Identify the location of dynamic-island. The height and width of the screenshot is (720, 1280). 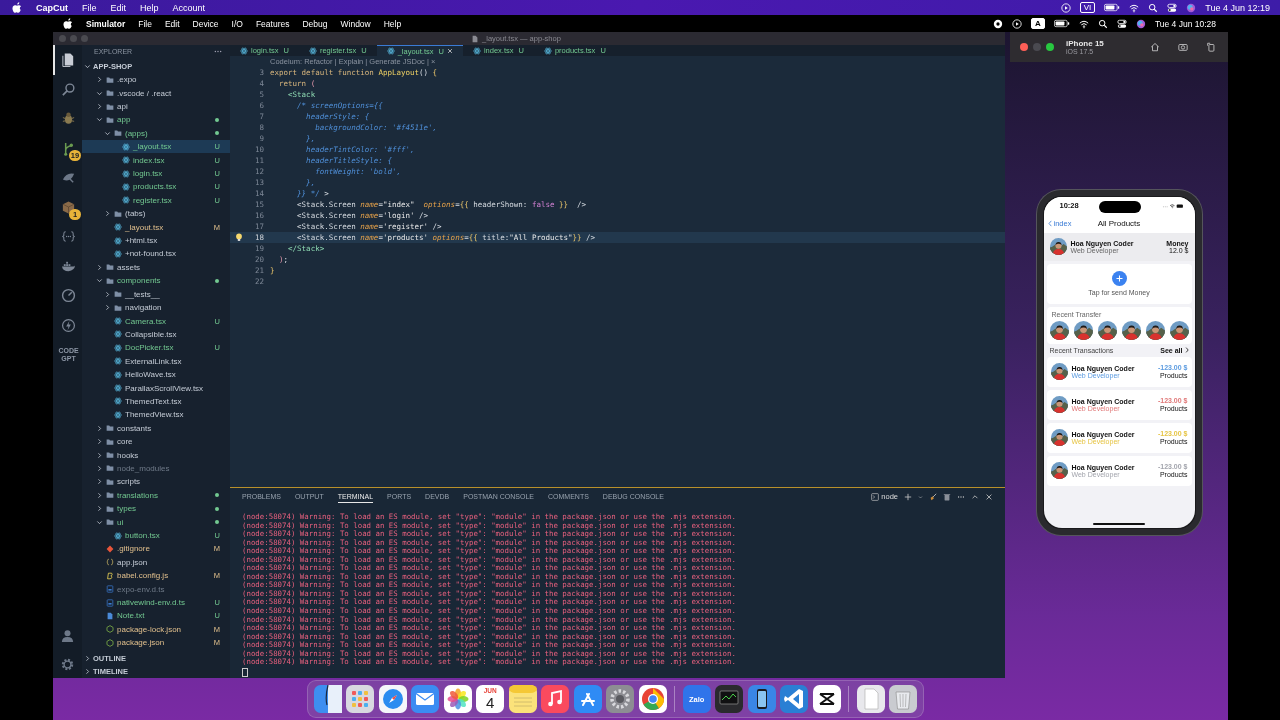
(1120, 207).